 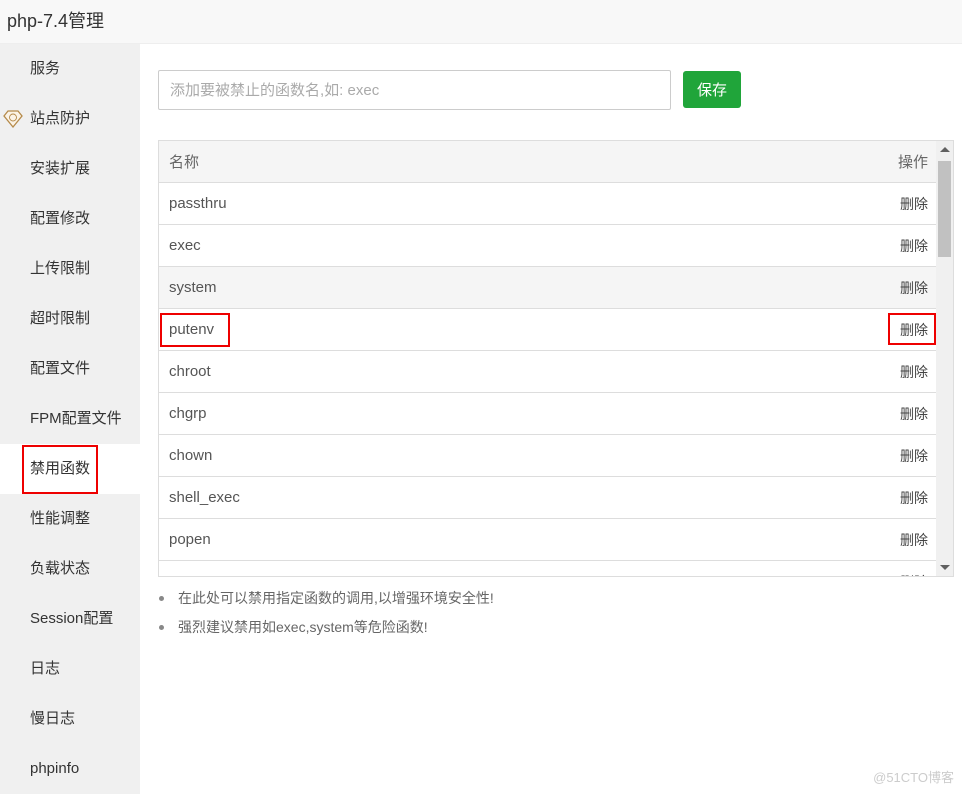 What do you see at coordinates (60, 118) in the screenshot?
I see `sidebar-item-label: 站点防护` at bounding box center [60, 118].